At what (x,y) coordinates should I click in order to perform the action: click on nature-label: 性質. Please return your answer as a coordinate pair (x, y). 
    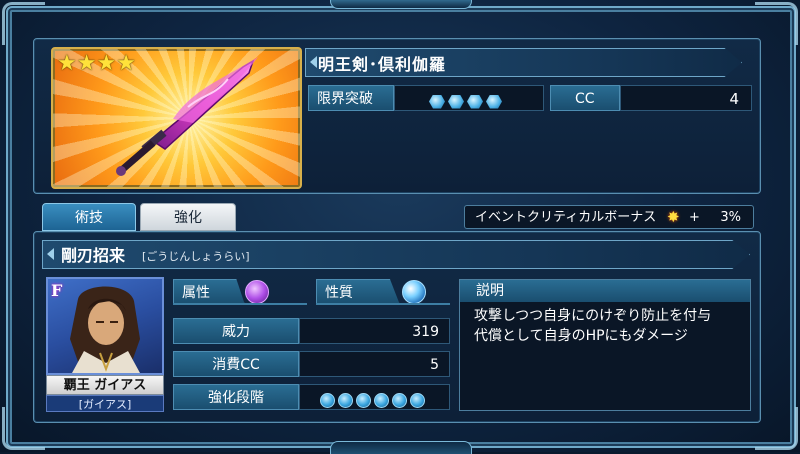
    Looking at the image, I should click on (358, 292).